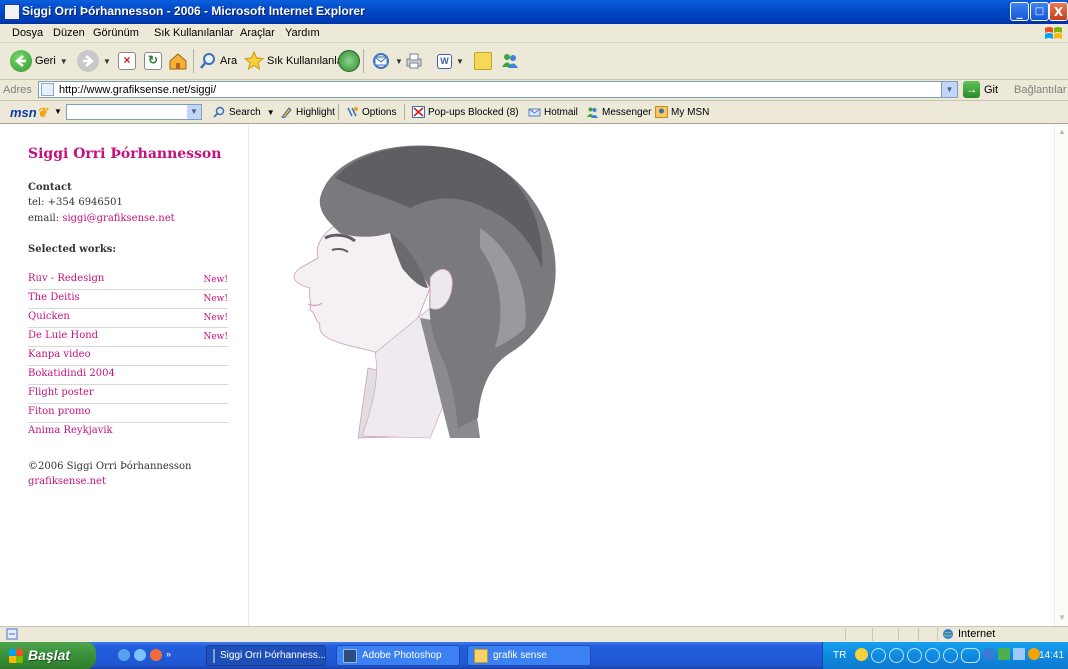 This screenshot has width=1068, height=669. I want to click on menu-tools: Araçlar, so click(257, 33).